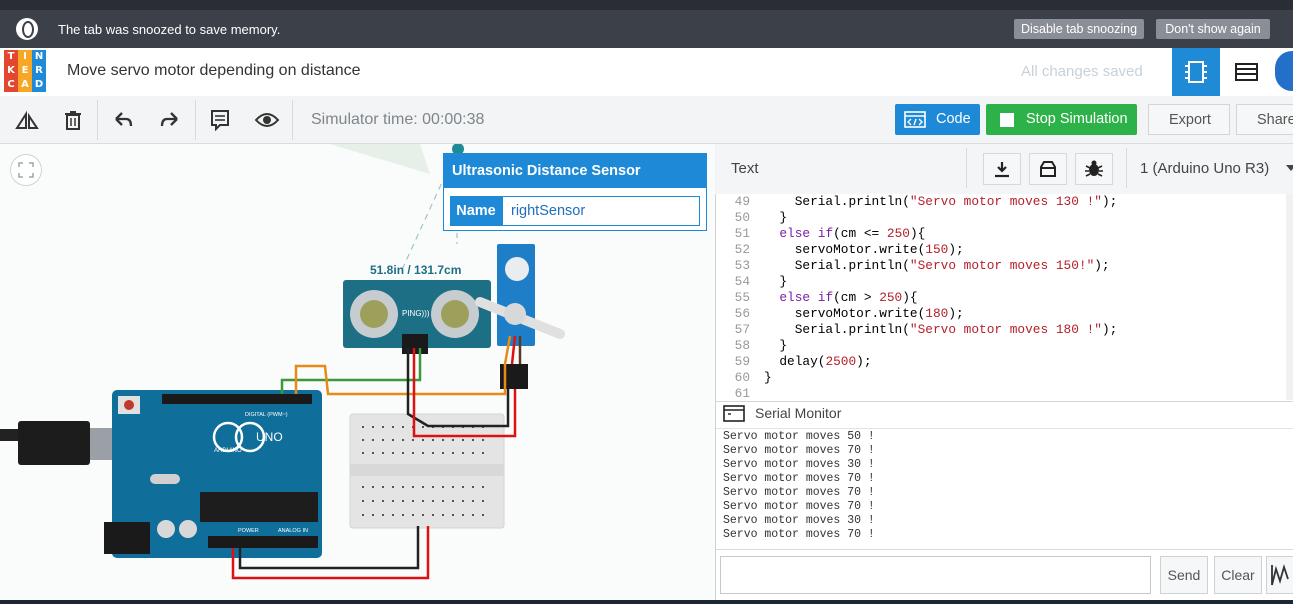  Describe the element at coordinates (742, 233) in the screenshot. I see `line-number: 51` at that location.